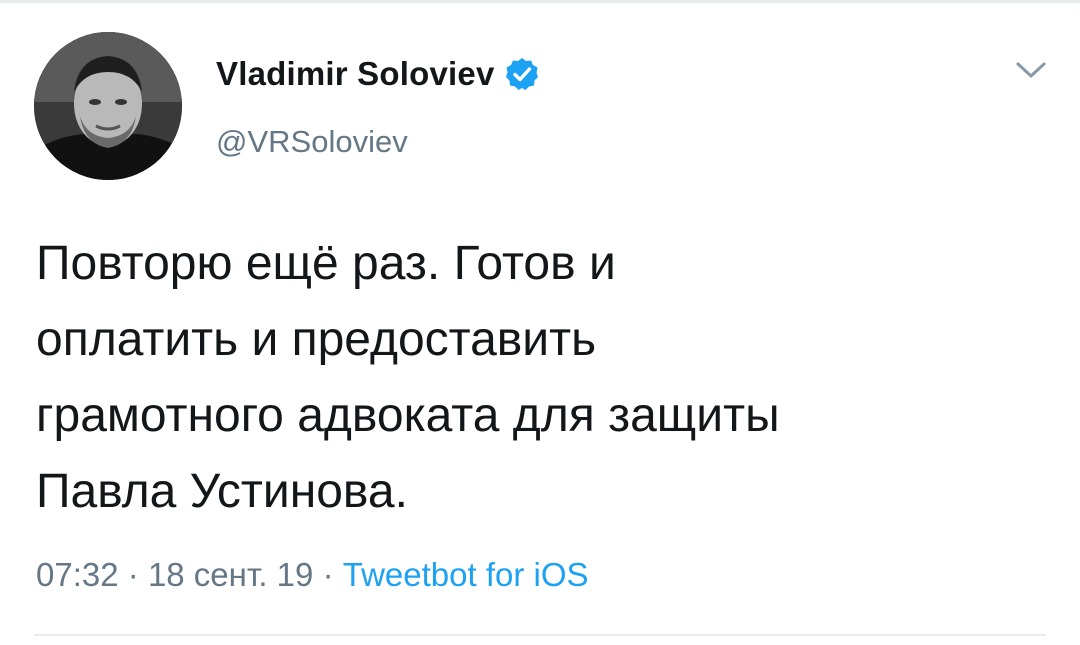 The width and height of the screenshot is (1080, 645). I want to click on tweet-line: грамотного адвоката для защиты, so click(408, 415).